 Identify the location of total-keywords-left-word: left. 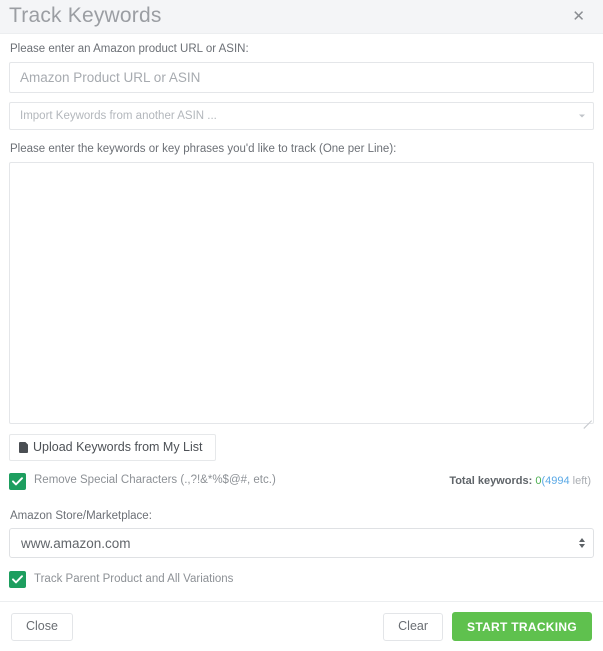
(578, 481).